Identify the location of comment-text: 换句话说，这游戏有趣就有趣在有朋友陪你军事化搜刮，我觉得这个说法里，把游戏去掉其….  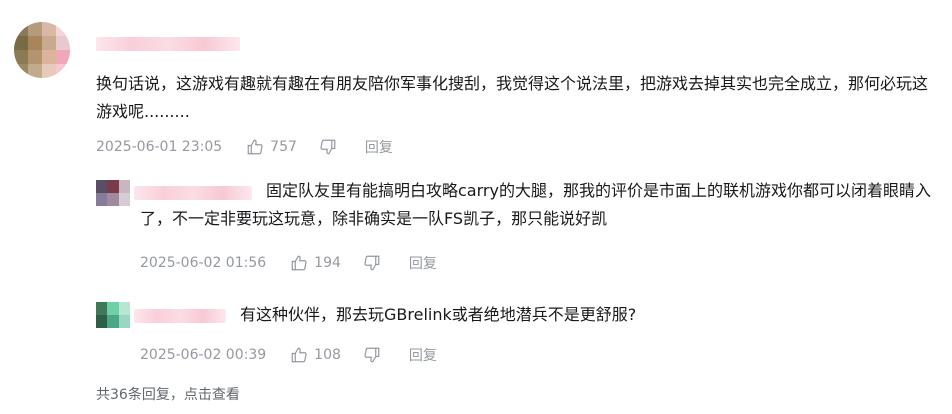
(512, 97).